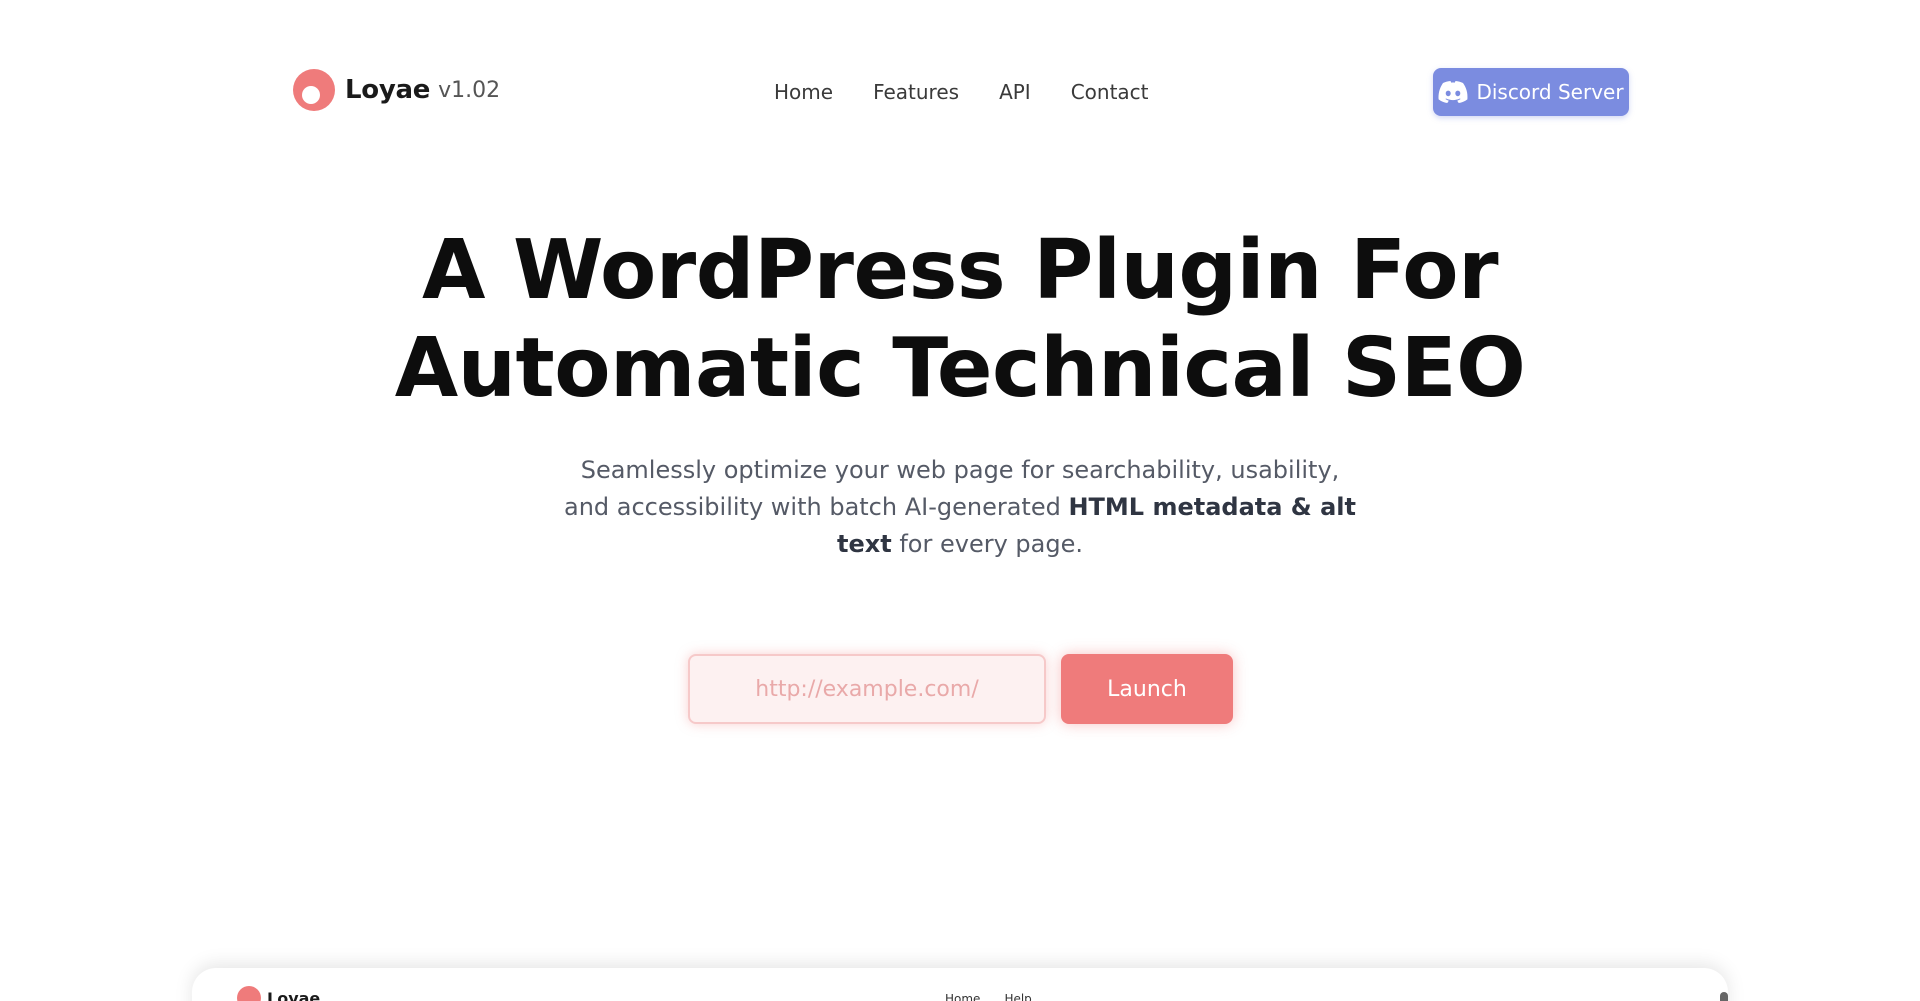  What do you see at coordinates (916, 92) in the screenshot?
I see `nav-features: Features` at bounding box center [916, 92].